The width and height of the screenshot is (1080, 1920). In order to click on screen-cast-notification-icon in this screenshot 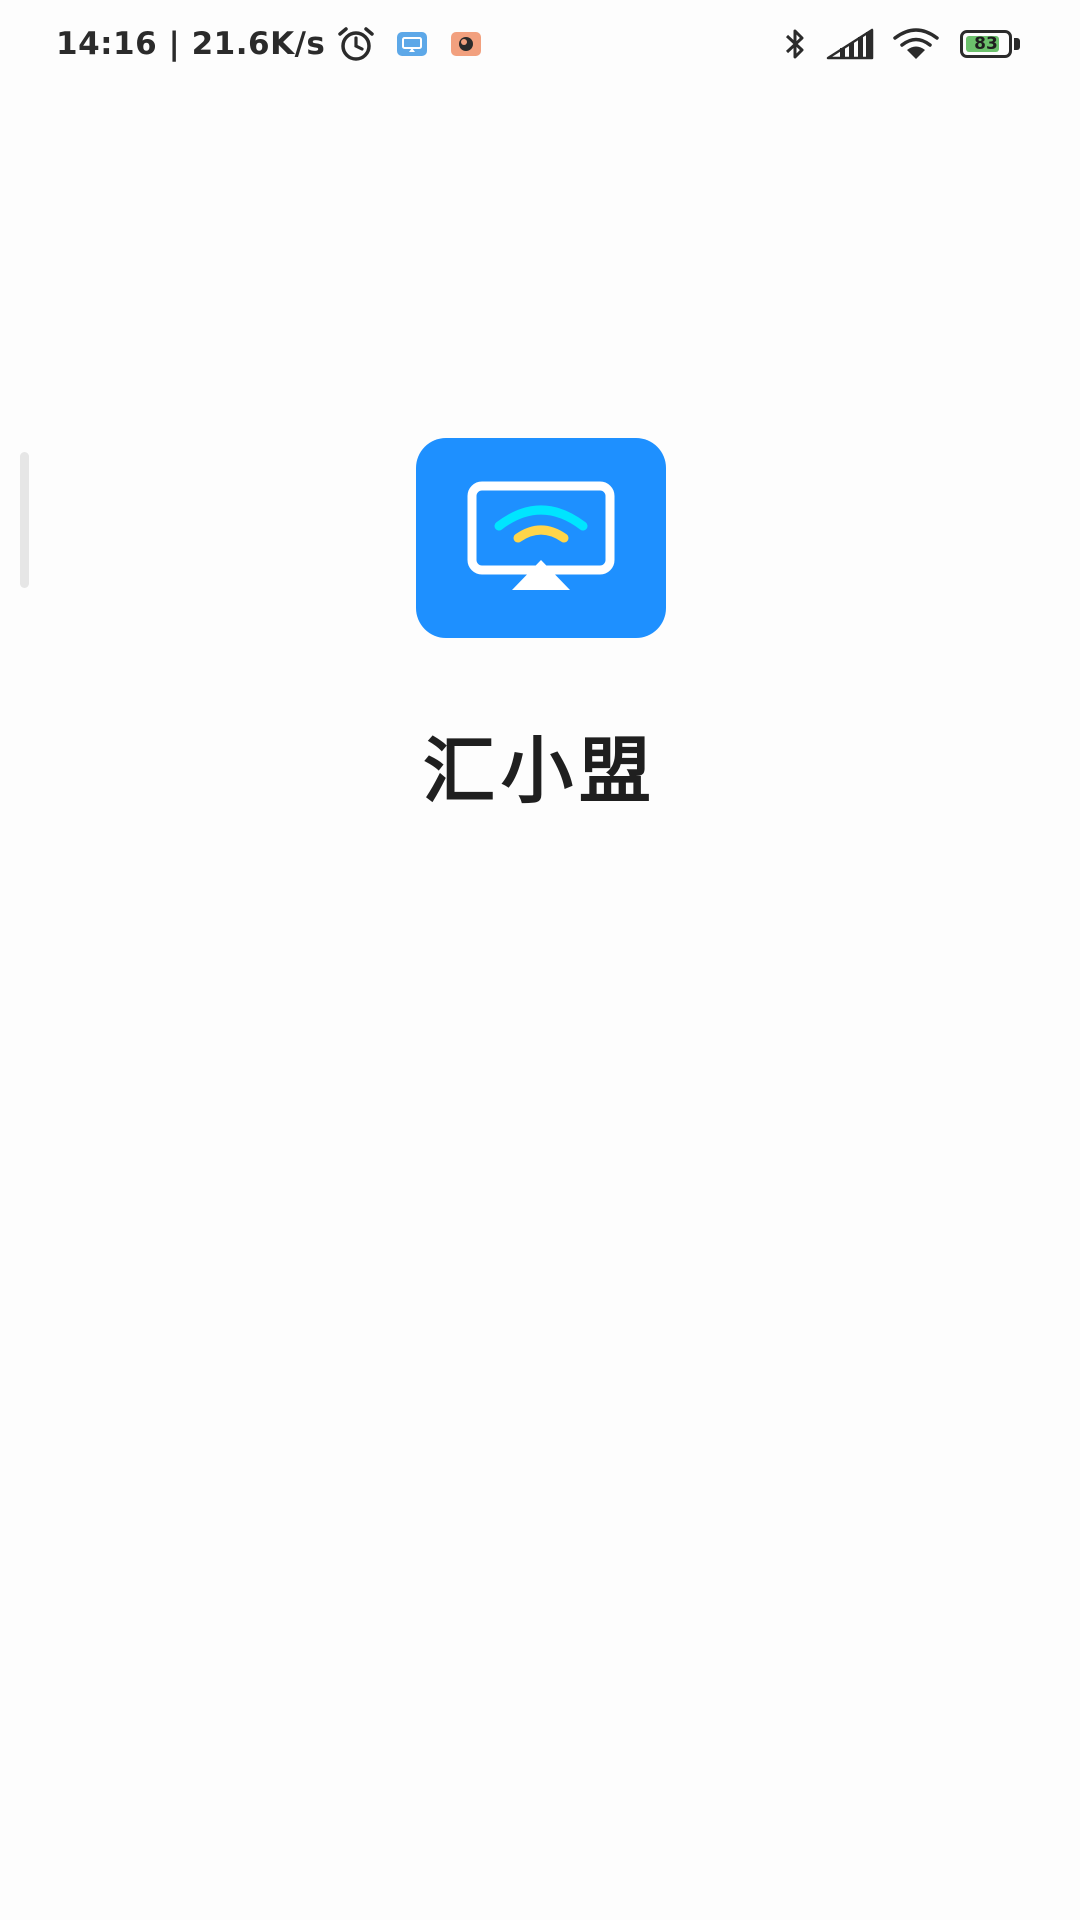, I will do `click(412, 44)`.